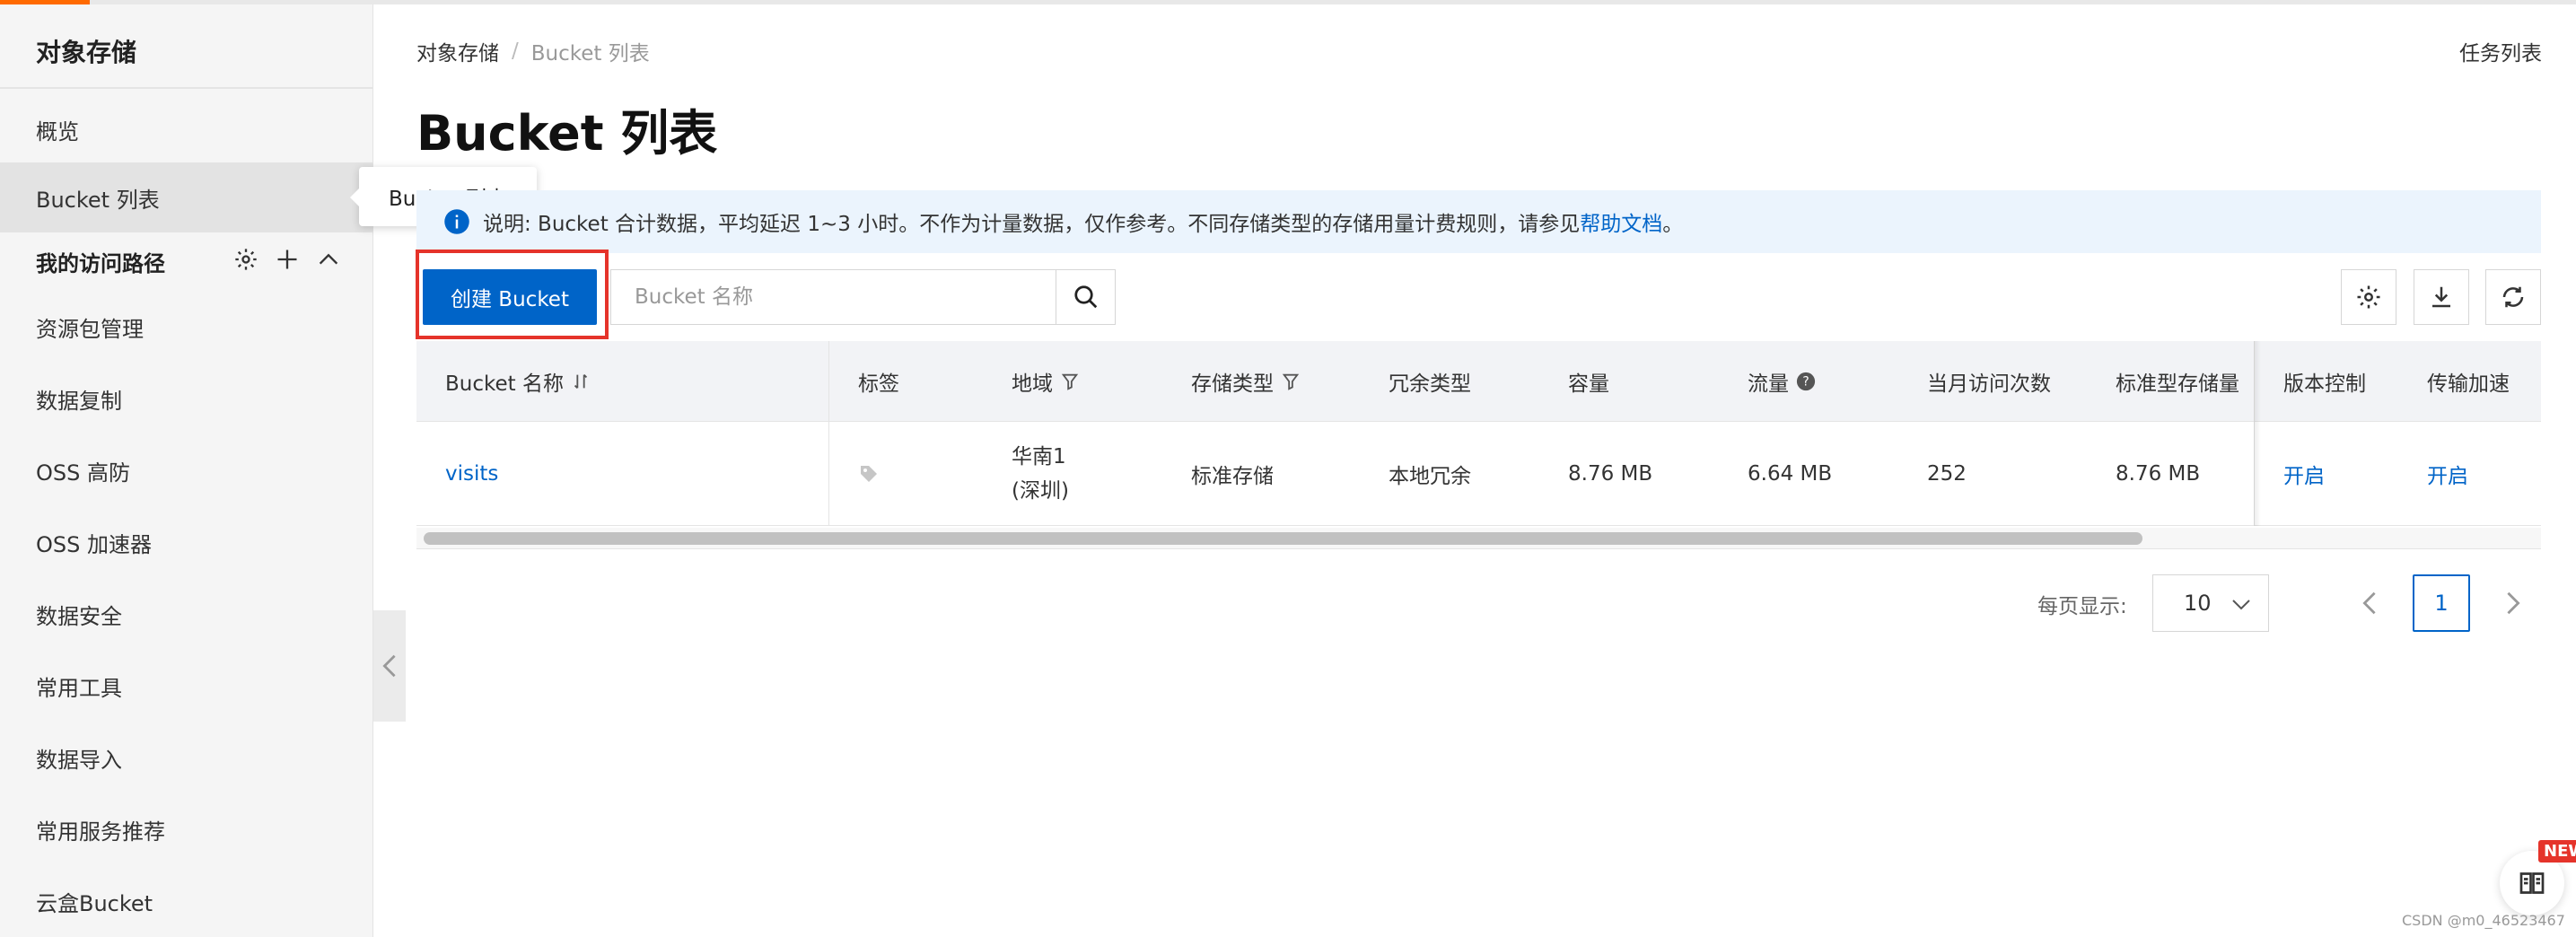 The image size is (2576, 937). I want to click on sidebar-item-oss-accelerator: OSS 加速器, so click(186, 542).